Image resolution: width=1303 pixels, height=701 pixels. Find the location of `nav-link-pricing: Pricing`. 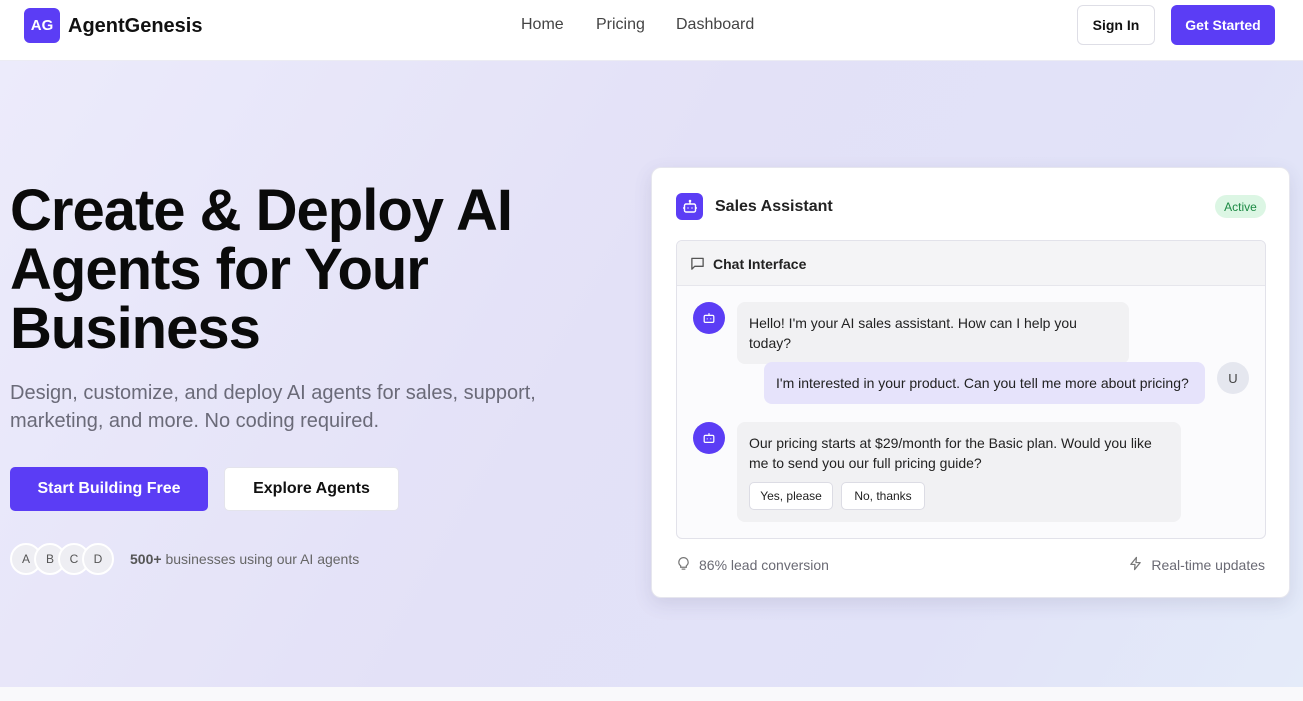

nav-link-pricing: Pricing is located at coordinates (620, 25).